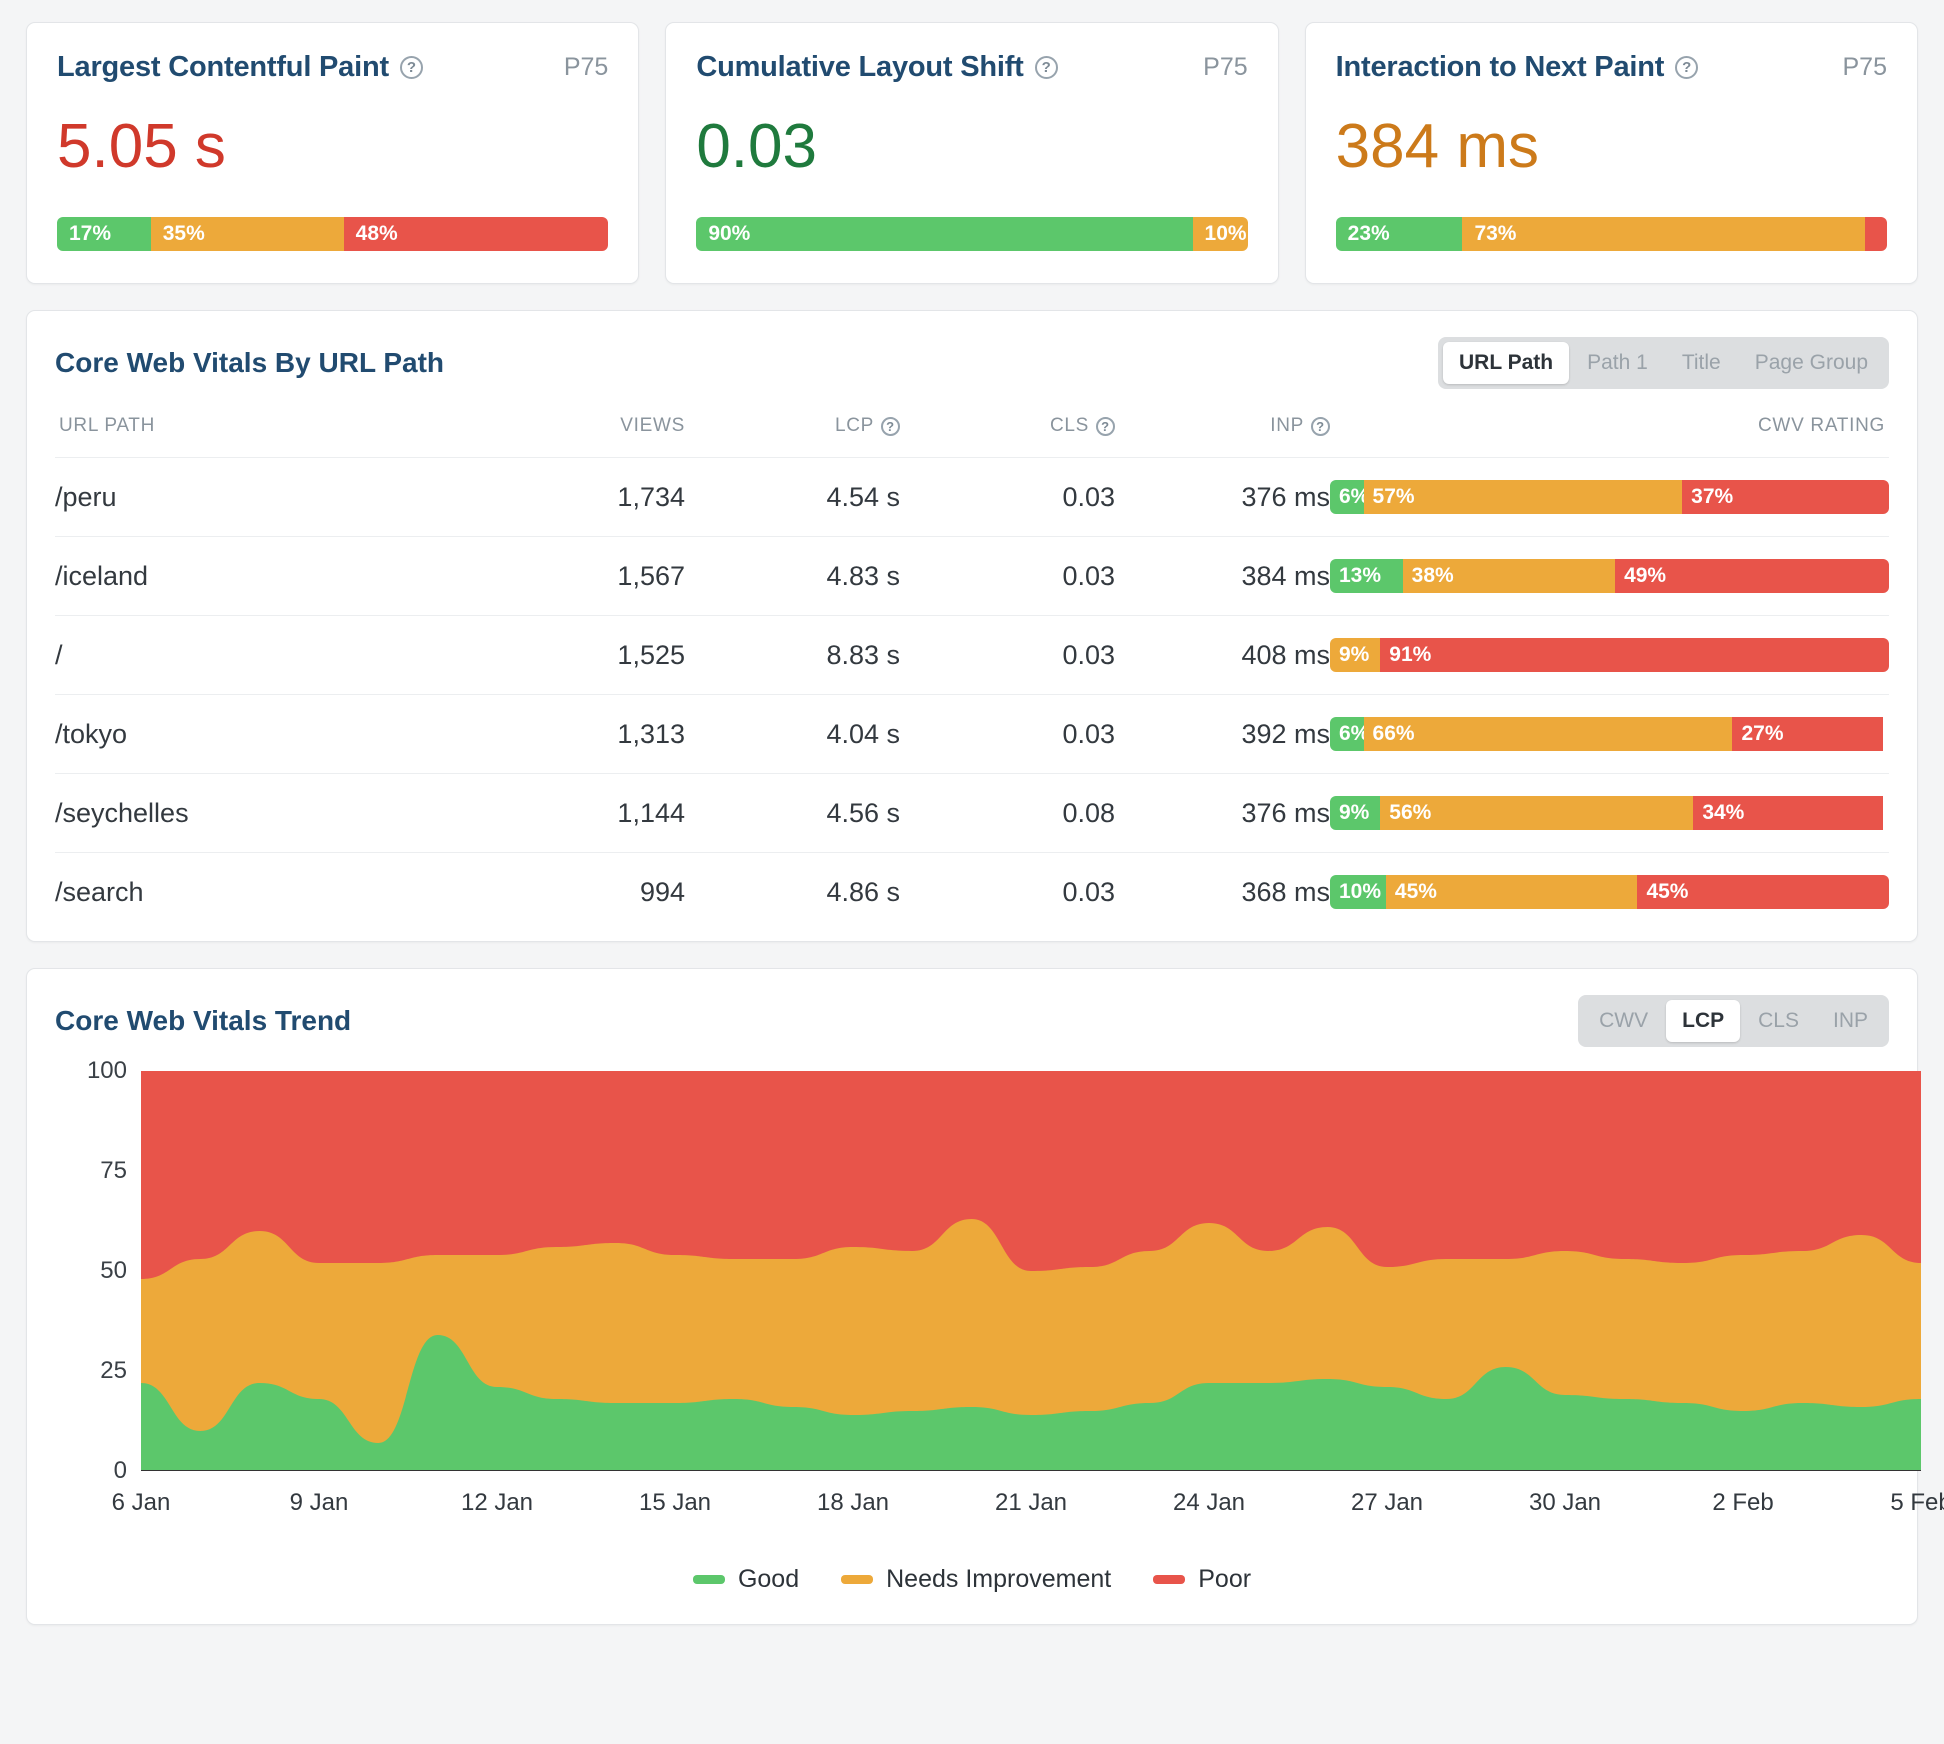 This screenshot has width=1944, height=1744. Describe the element at coordinates (1712, 497) in the screenshot. I see `rating-segment-label: 37%` at that location.